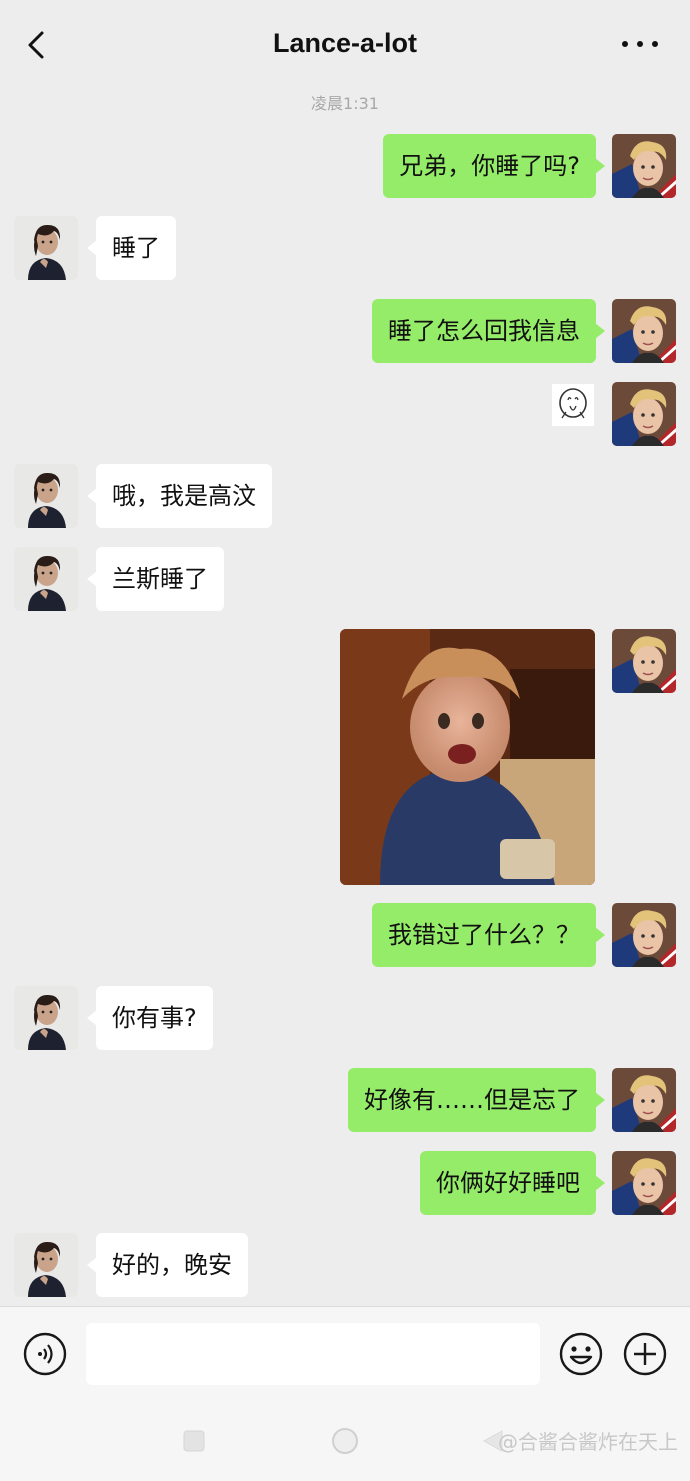 The image size is (690, 1481). I want to click on message-bubble-outgoing: 你俩好好睡吧, so click(512, 1183).